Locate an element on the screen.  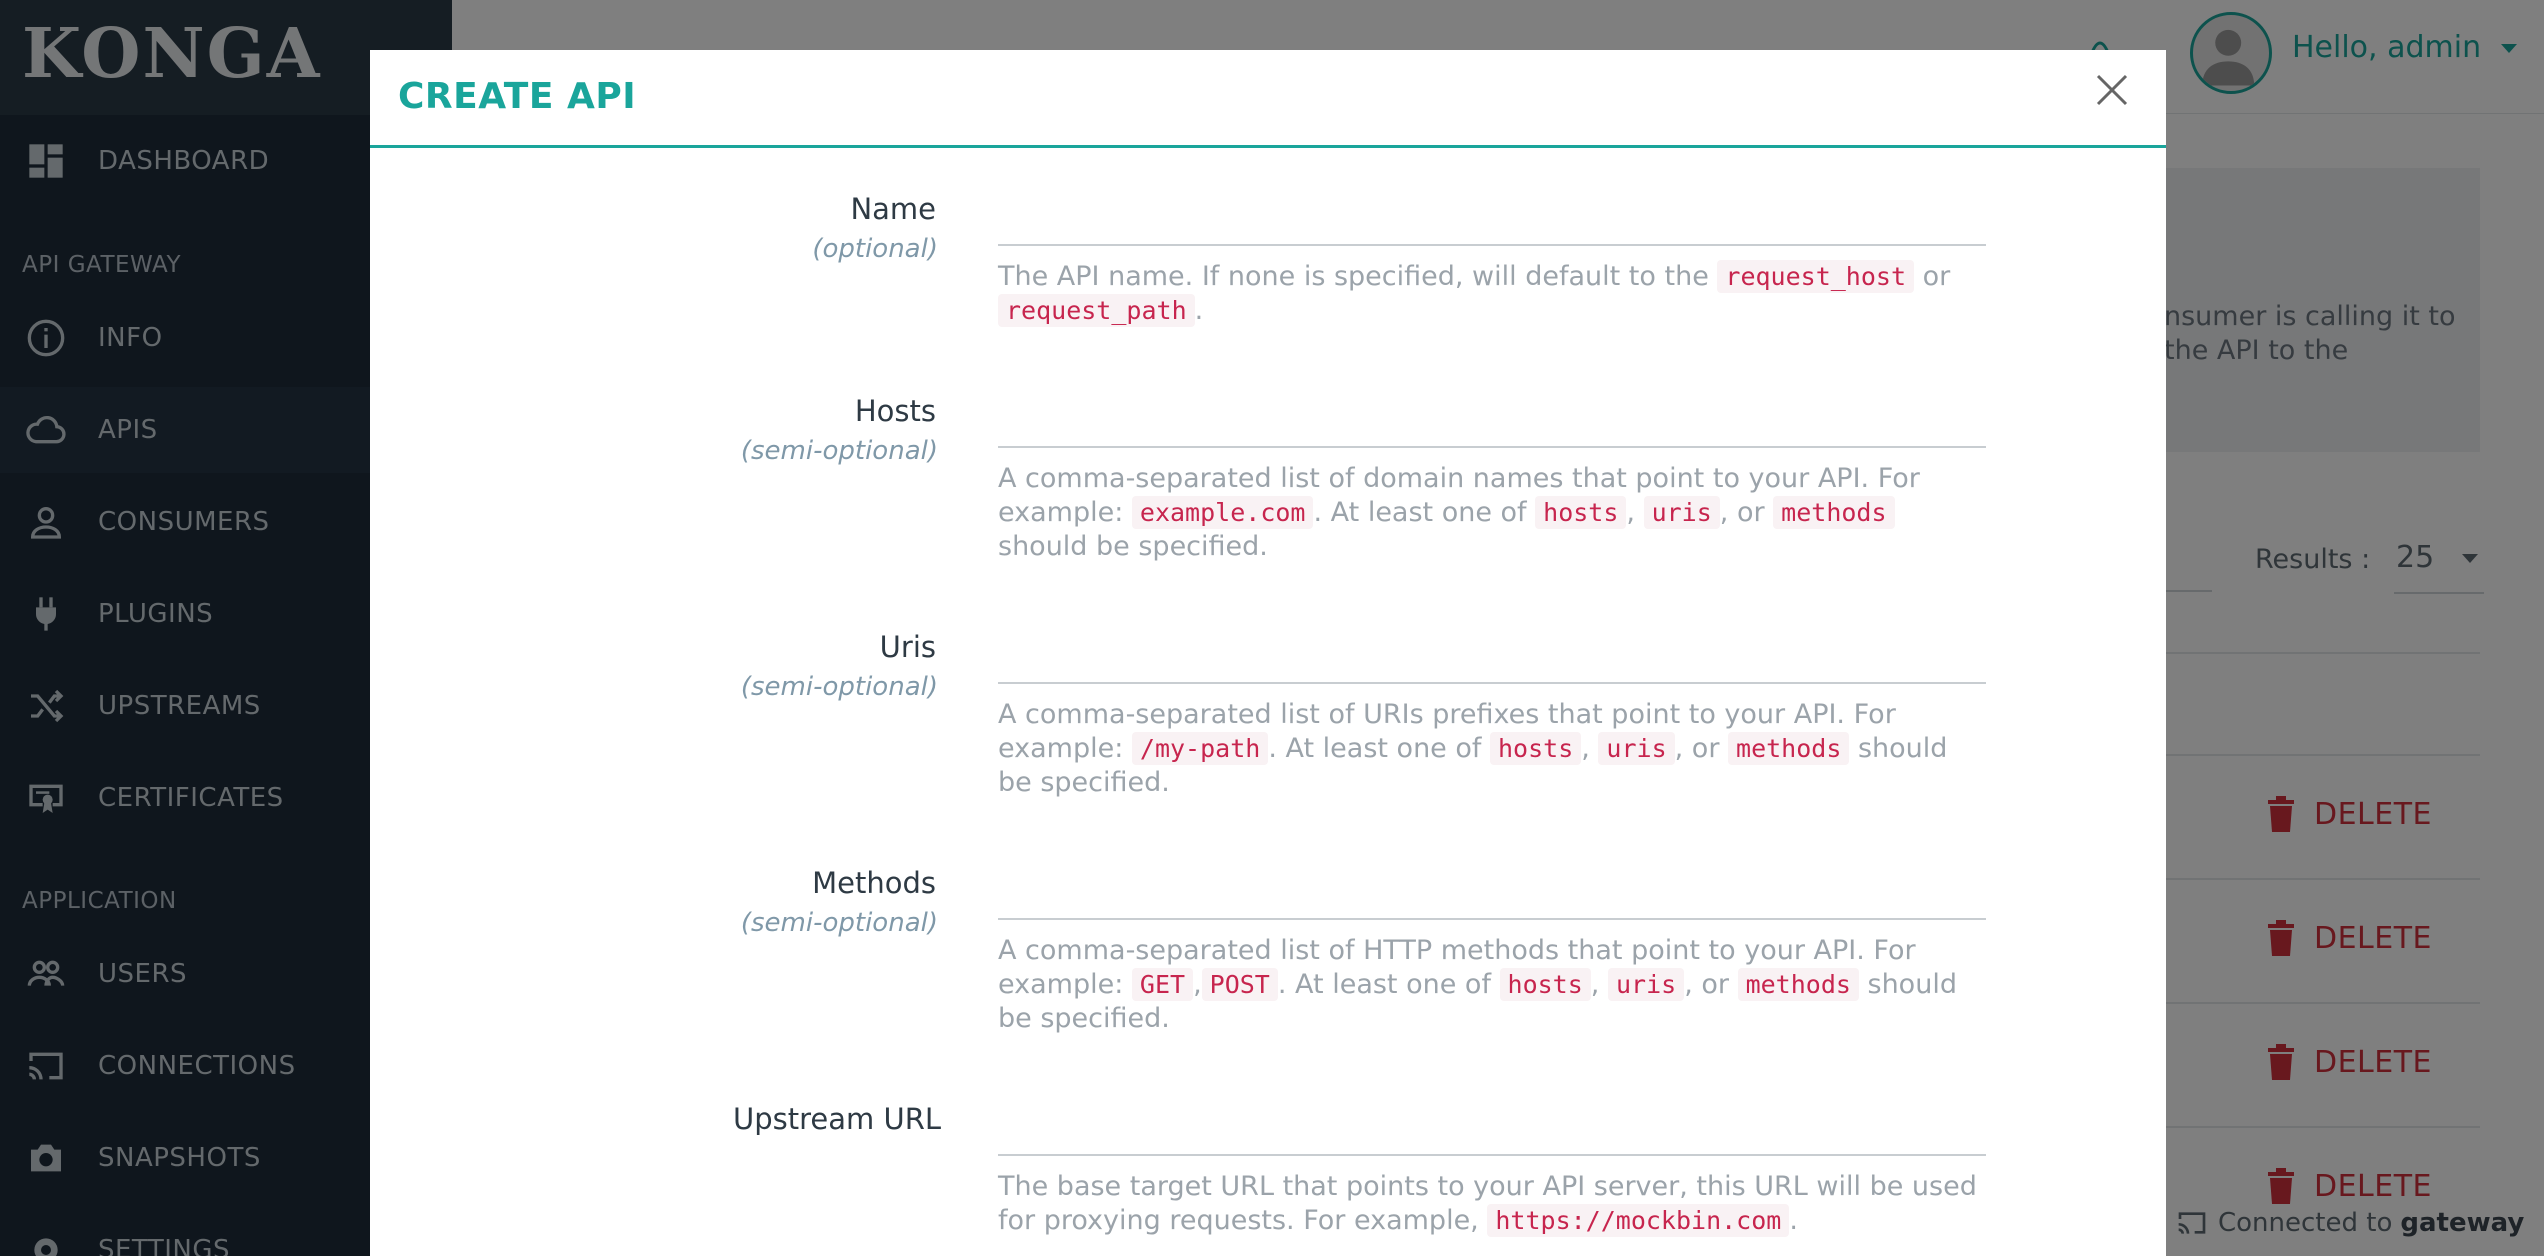
uris-input is located at coordinates (1492, 657).